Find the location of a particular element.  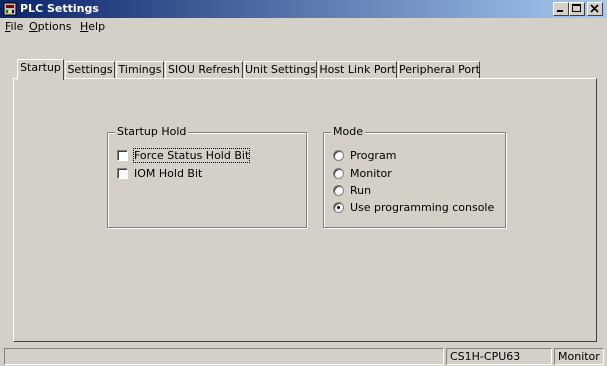

tab-host-link-port: Host Link Port is located at coordinates (357, 70).